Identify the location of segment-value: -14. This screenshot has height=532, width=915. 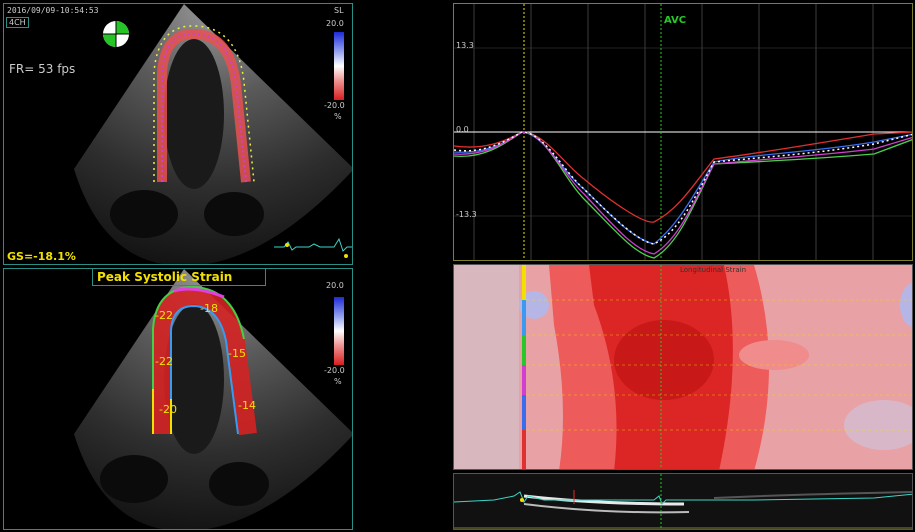
(247, 405).